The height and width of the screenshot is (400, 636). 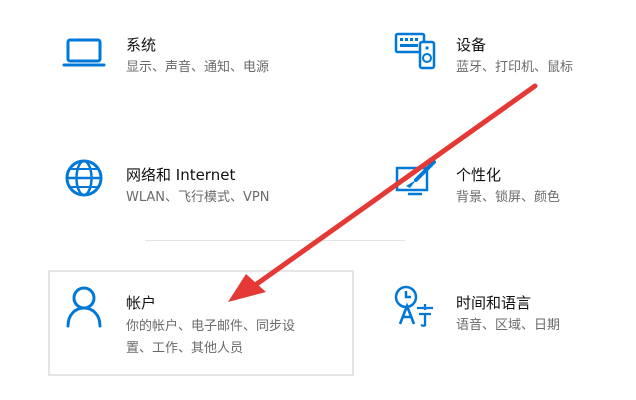 I want to click on tile-title: 个性化, so click(x=479, y=175).